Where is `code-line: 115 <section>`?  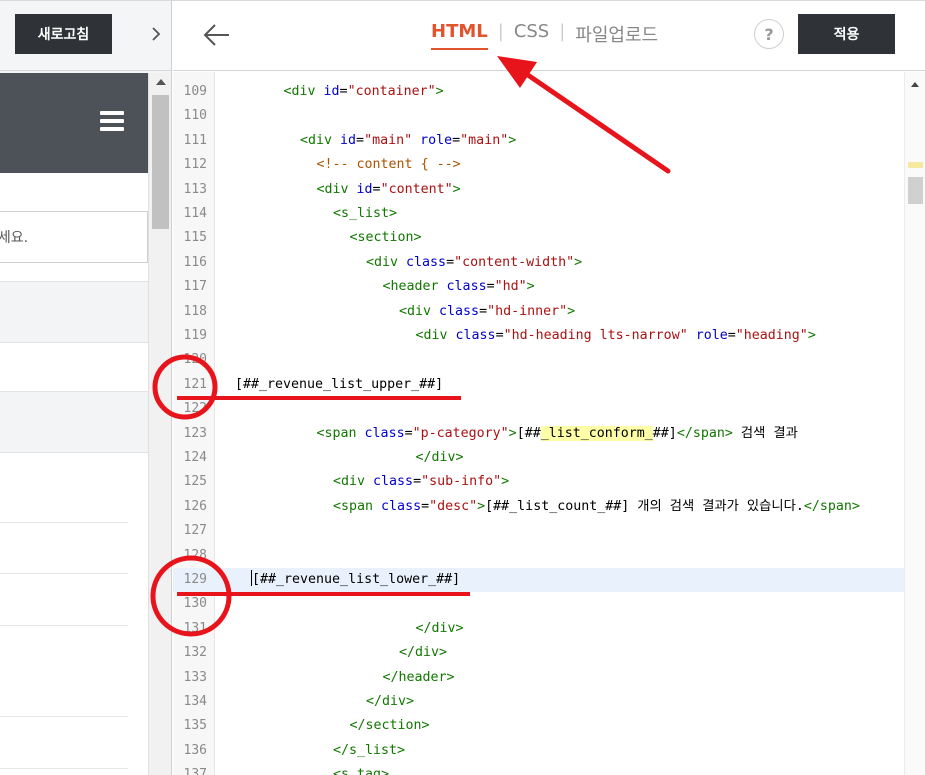 code-line: 115 <section> is located at coordinates (538, 238).